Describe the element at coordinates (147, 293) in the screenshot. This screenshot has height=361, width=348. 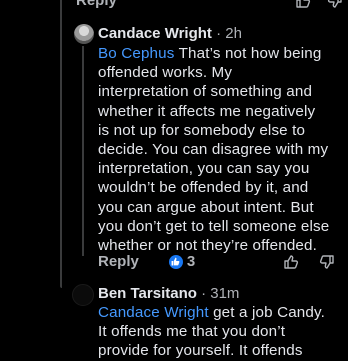
I see `author-name: Ben Tarsitano` at that location.